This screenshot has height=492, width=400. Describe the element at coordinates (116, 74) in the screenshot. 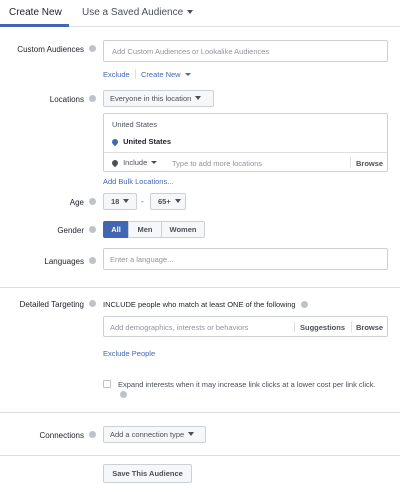

I see `exclude-link: Exclude` at that location.